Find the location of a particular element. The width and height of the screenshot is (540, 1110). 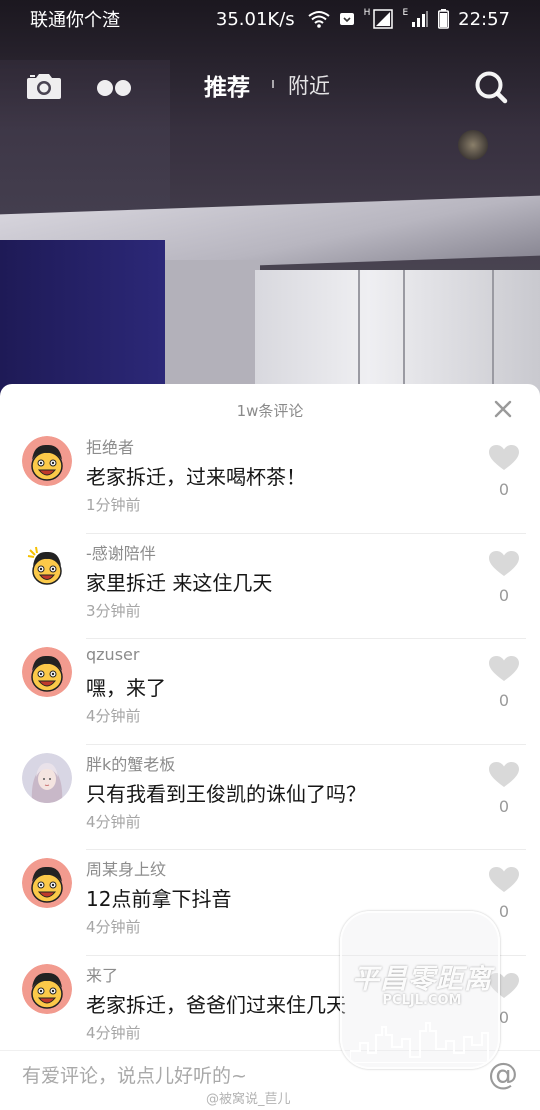

video-scene-light is located at coordinates (473, 145).